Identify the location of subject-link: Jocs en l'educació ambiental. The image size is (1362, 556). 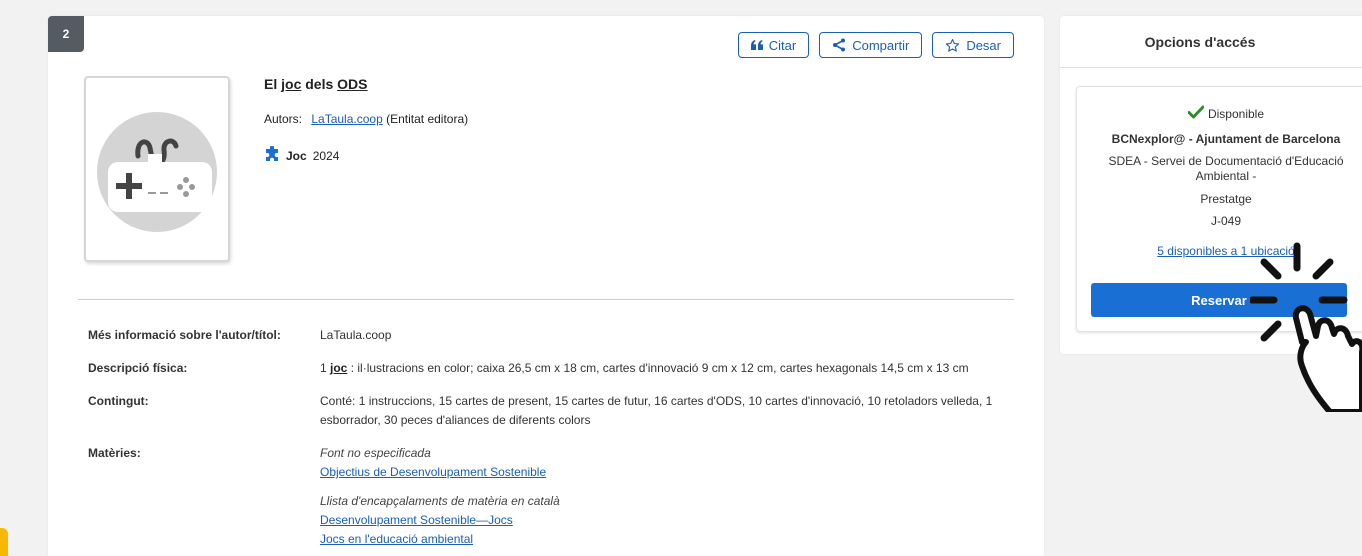
(669, 539).